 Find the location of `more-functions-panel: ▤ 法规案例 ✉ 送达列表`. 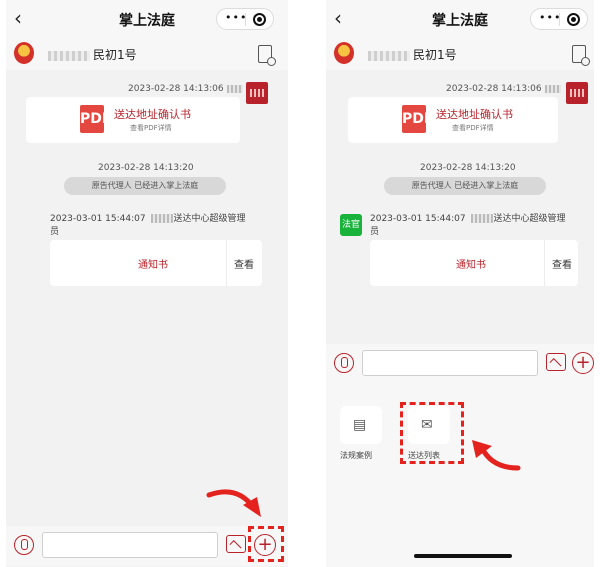

more-functions-panel: ▤ 法规案例 ✉ 送达列表 is located at coordinates (460, 473).